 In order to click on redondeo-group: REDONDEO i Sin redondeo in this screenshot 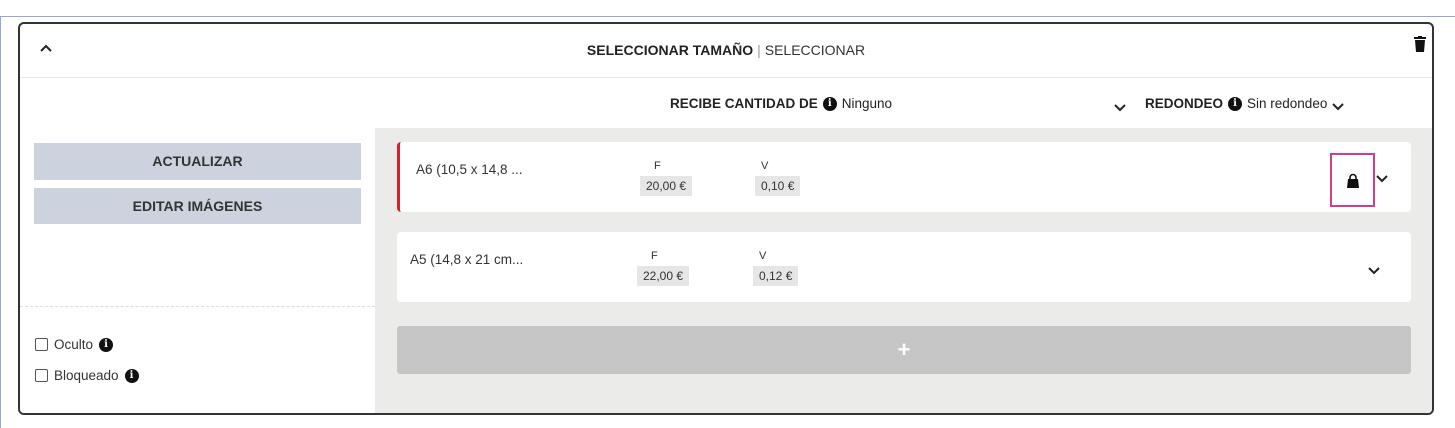, I will do `click(1245, 103)`.